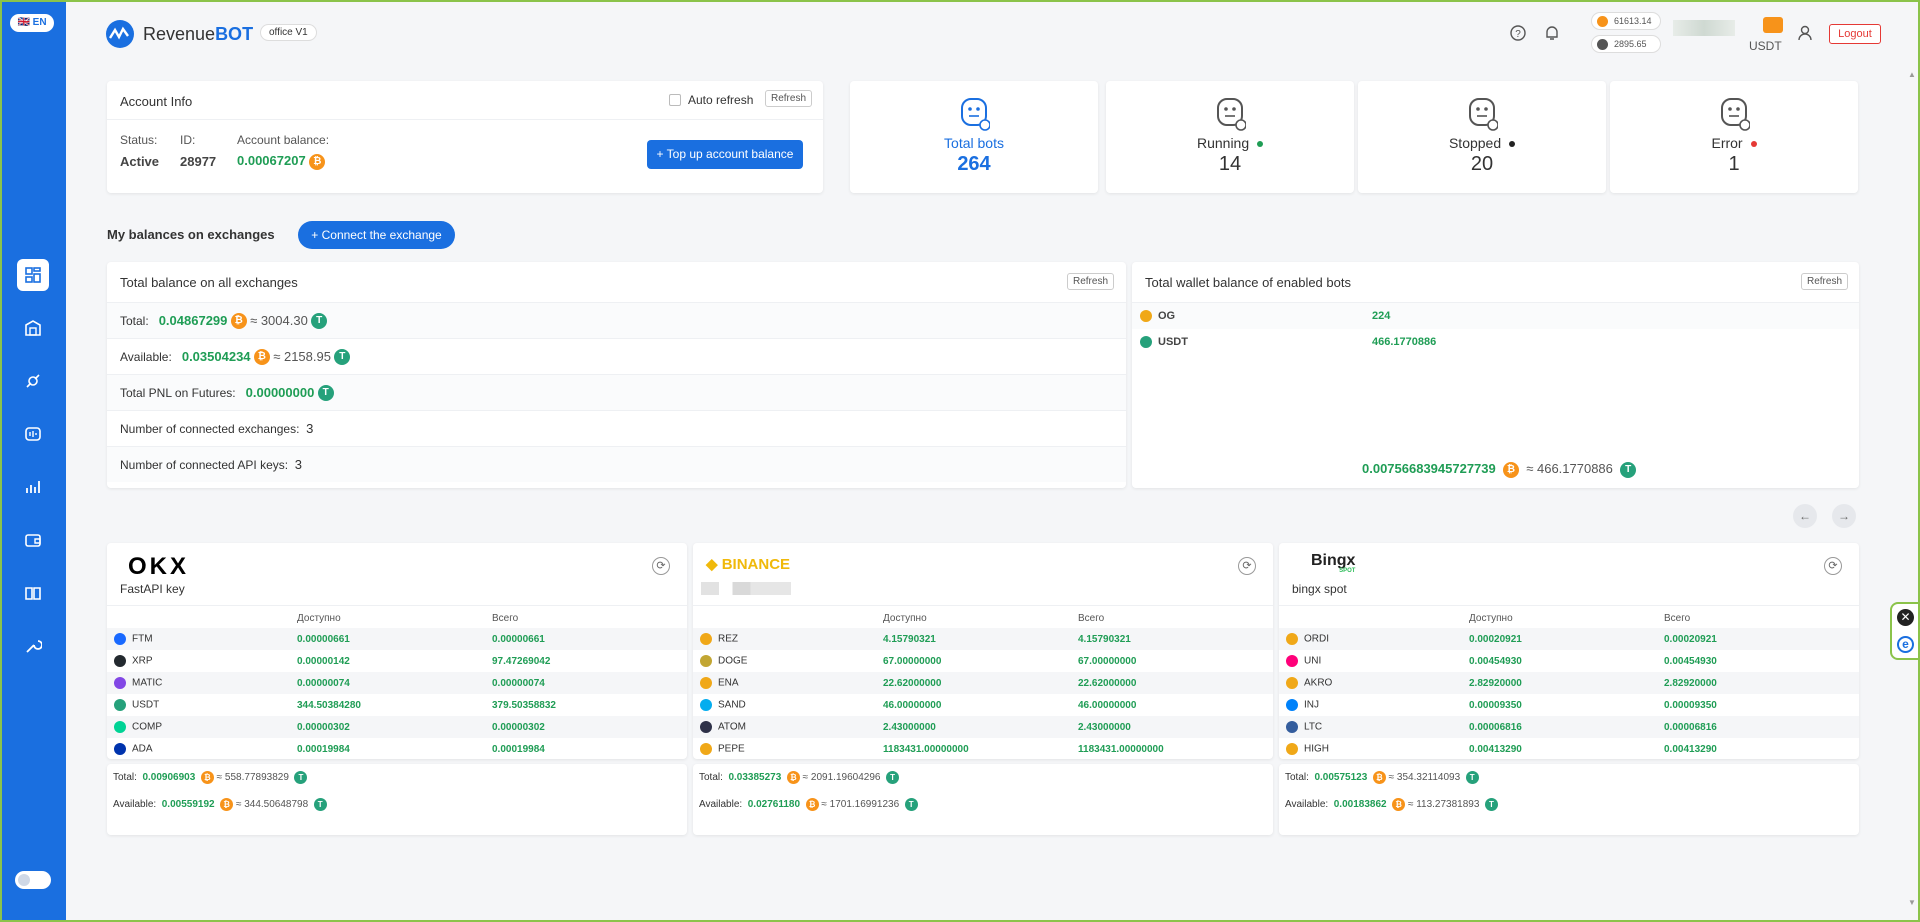 This screenshot has height=922, width=1920. What do you see at coordinates (1404, 342) in the screenshot?
I see `wallet-value: 466.1770886` at bounding box center [1404, 342].